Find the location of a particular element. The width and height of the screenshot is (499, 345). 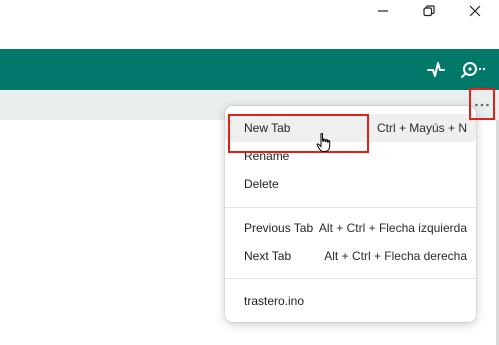

activity-button is located at coordinates (436, 70).